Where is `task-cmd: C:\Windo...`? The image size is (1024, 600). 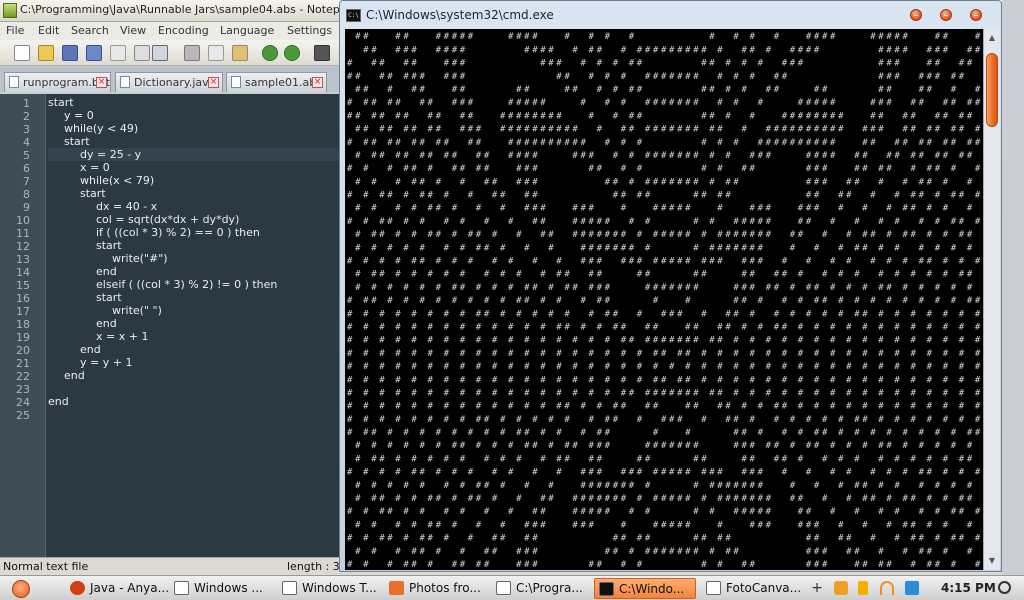 task-cmd: C:\Windo... is located at coordinates (645, 588).